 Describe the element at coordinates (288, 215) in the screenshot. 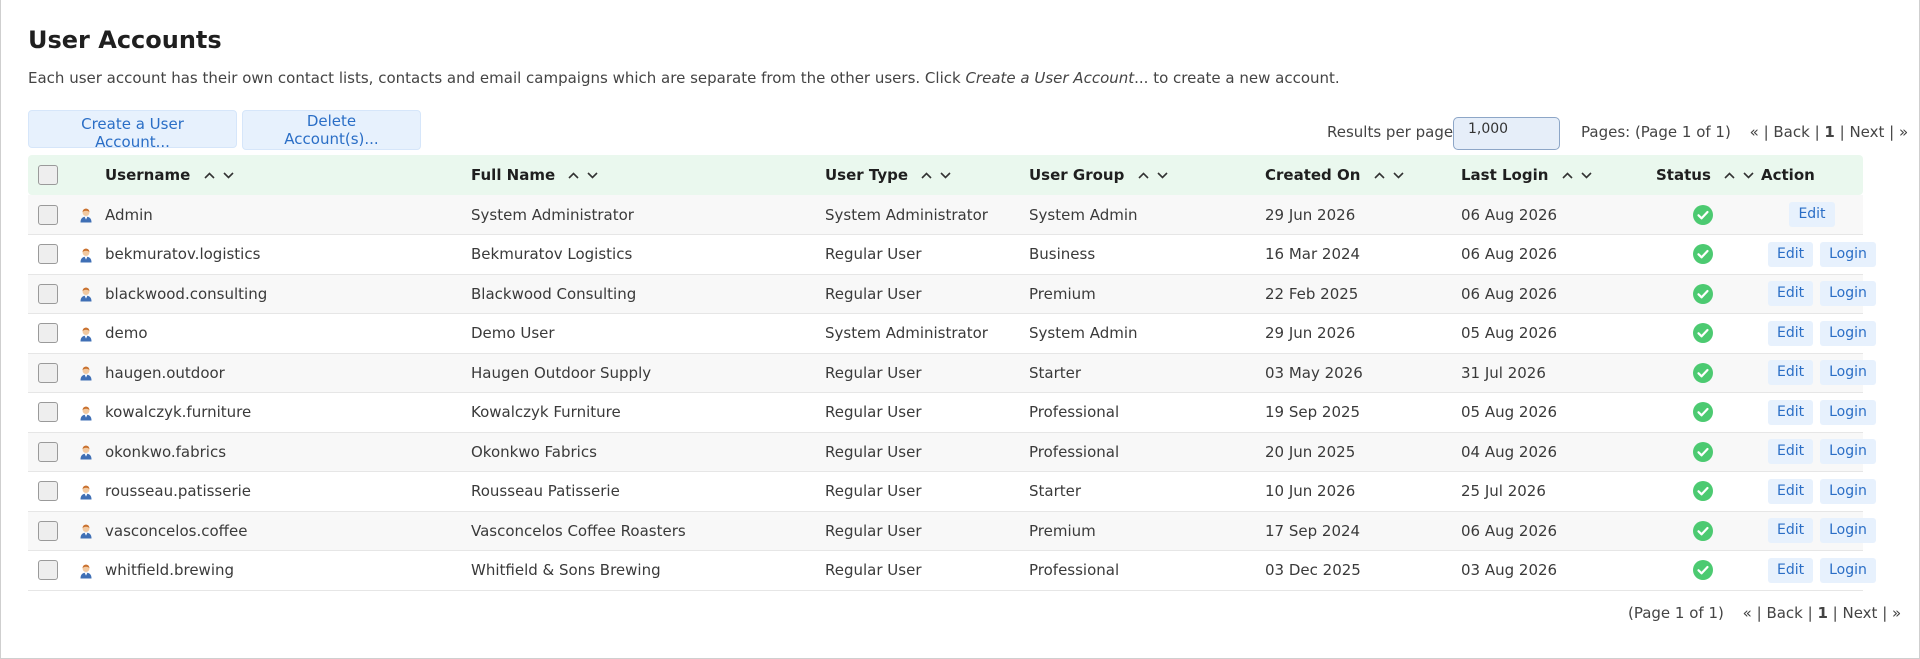

I see `cell-username: Admin` at that location.